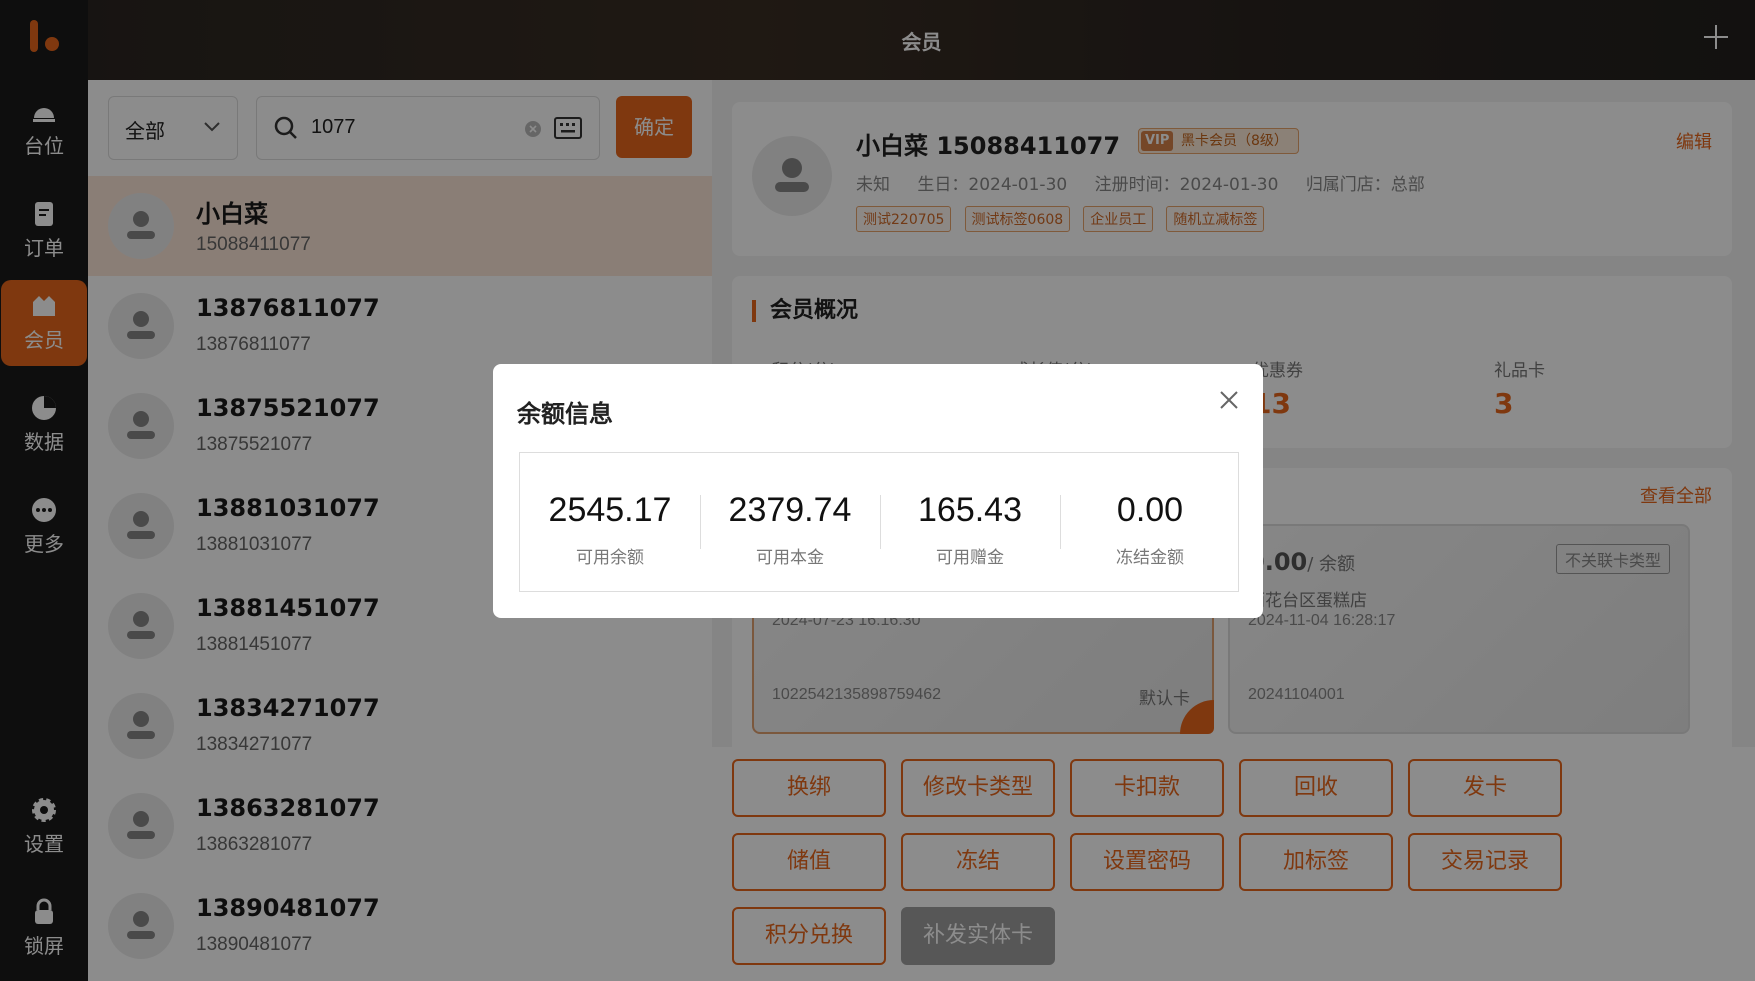 This screenshot has width=1755, height=981. I want to click on modal-title: 余额信息, so click(565, 414).